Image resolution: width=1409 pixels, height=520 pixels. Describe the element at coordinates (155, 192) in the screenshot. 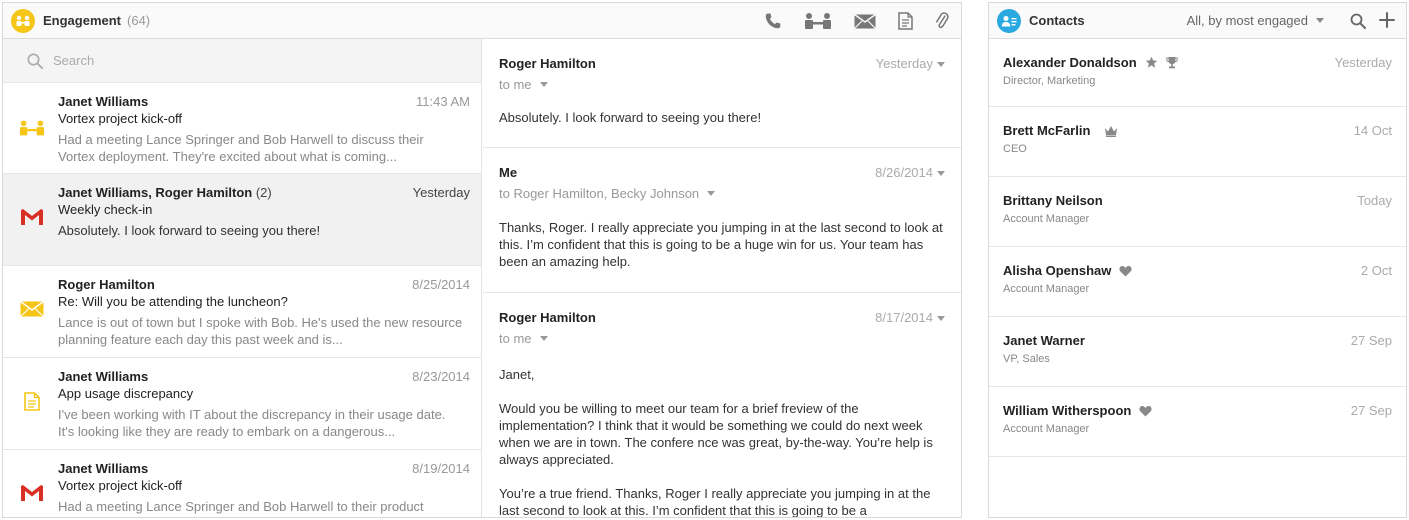

I see `item-sender-name: Janet Williams, Roger Hamilton` at that location.